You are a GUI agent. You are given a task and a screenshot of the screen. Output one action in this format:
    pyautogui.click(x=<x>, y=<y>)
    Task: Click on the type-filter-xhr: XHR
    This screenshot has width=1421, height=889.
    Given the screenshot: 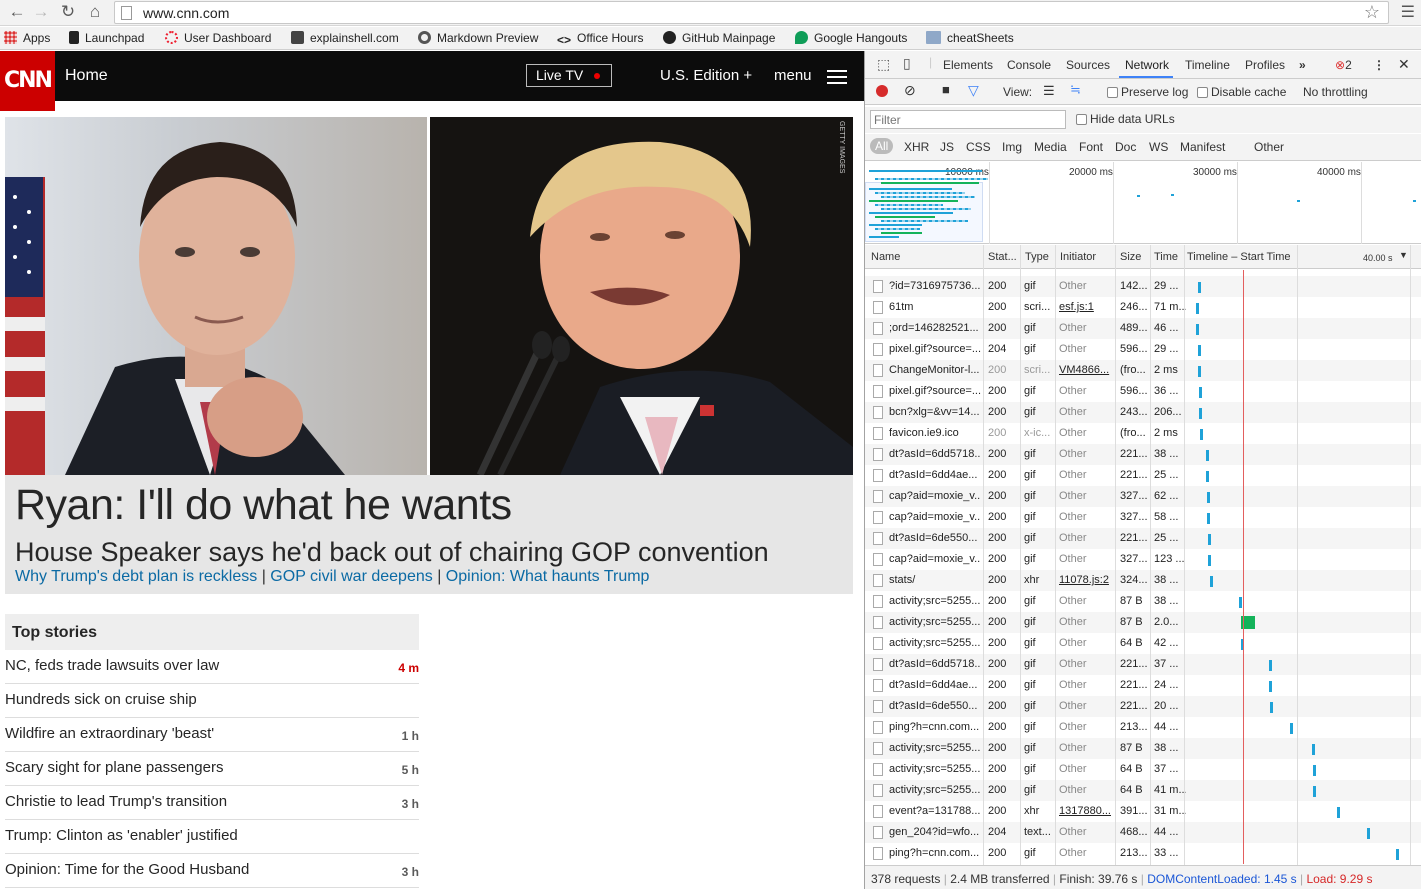 What is the action you would take?
    pyautogui.click(x=916, y=147)
    